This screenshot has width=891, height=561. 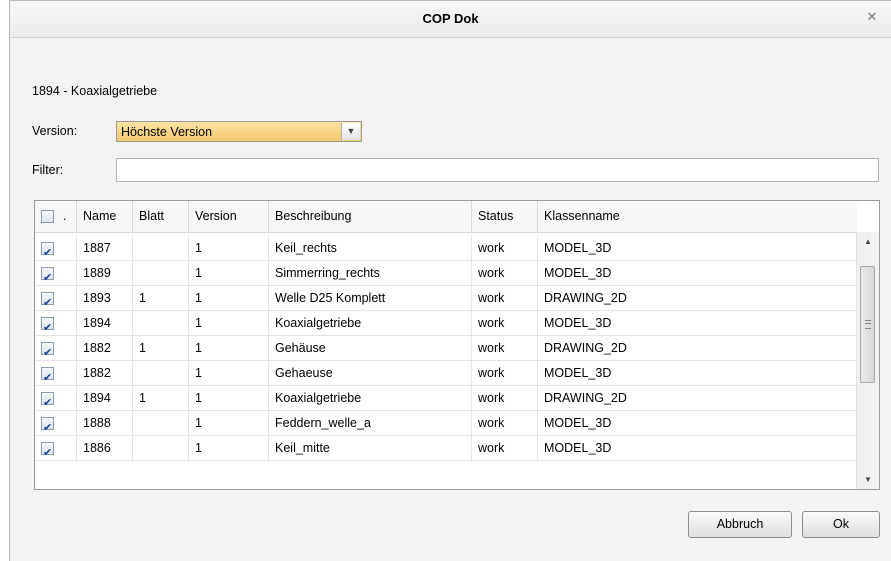 What do you see at coordinates (167, 132) in the screenshot?
I see `version-select-value: Höchste Version` at bounding box center [167, 132].